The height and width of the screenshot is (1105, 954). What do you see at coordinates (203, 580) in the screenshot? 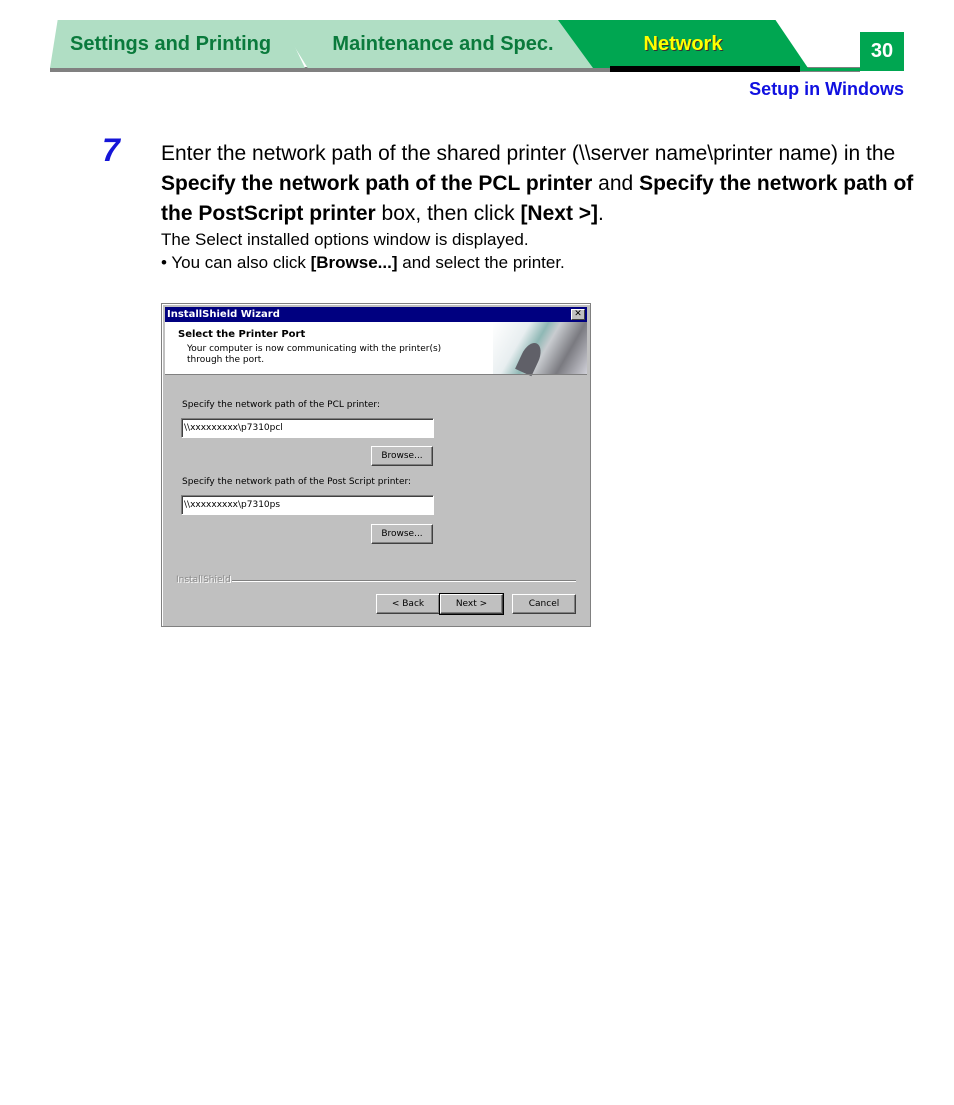
I see `installshield-brand: InstallShield` at bounding box center [203, 580].